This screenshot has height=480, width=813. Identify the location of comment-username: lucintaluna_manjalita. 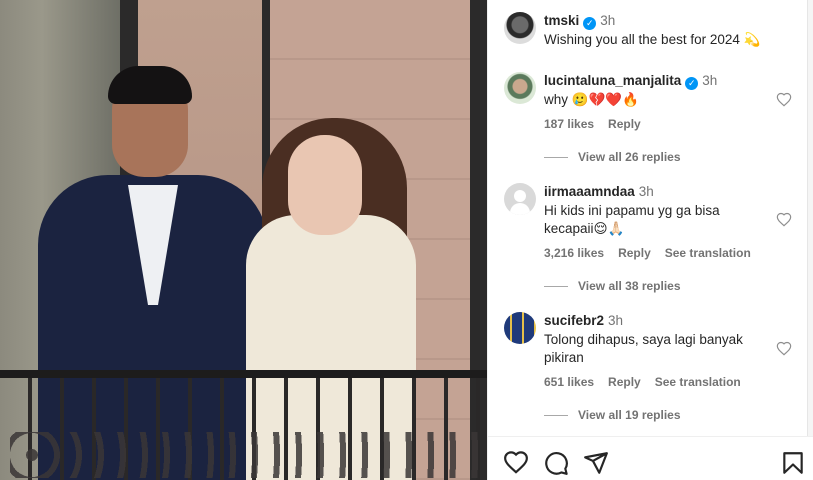
(612, 80).